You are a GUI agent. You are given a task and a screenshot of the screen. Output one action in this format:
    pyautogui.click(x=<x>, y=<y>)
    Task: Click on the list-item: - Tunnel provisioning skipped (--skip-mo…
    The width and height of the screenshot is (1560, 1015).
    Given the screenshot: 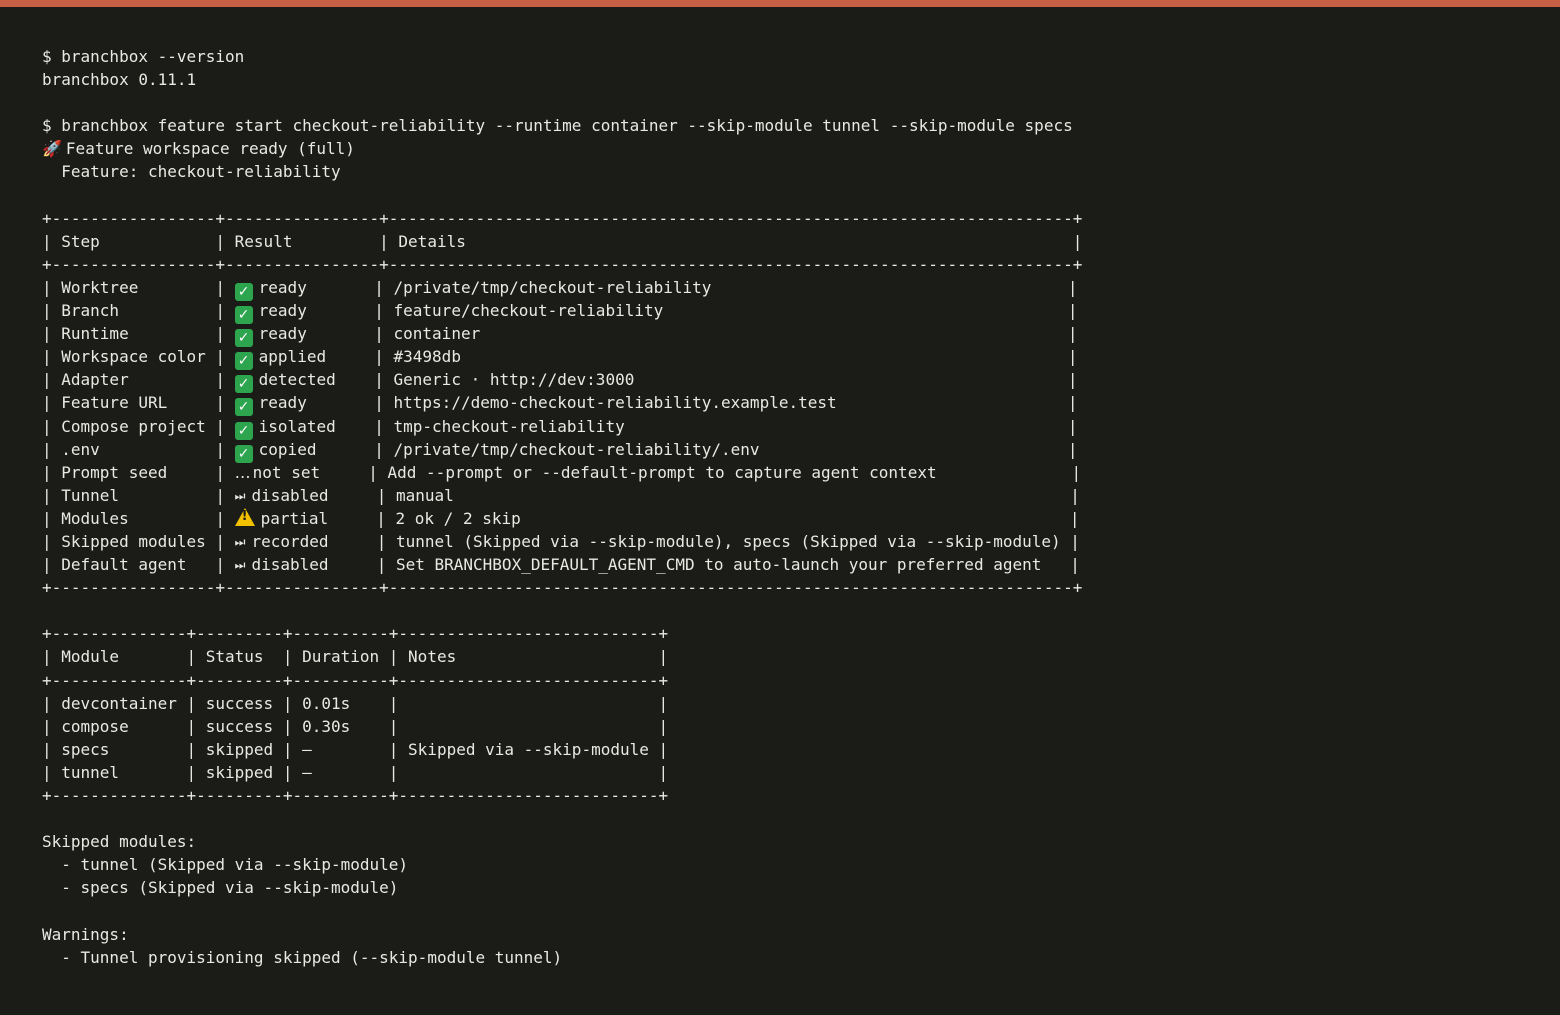 What is the action you would take?
    pyautogui.click(x=302, y=957)
    